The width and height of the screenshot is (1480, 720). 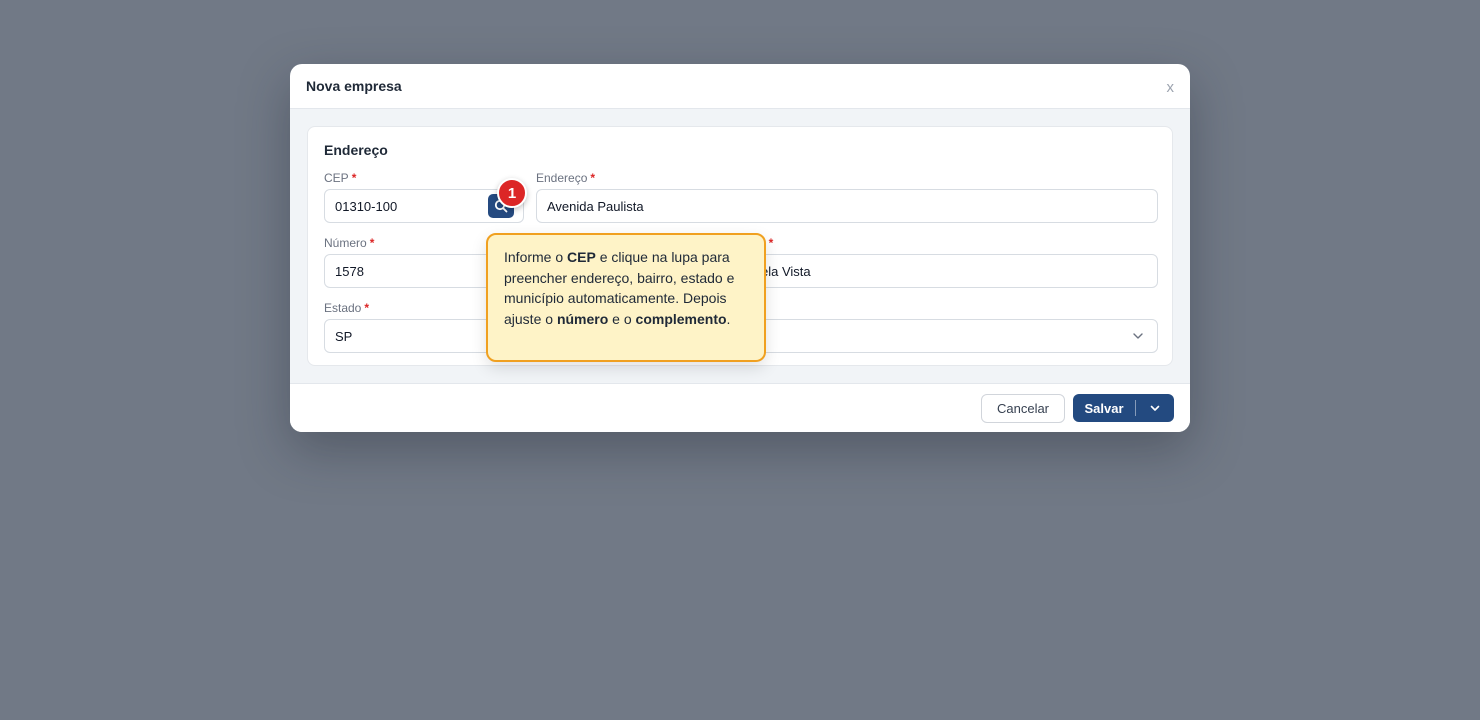 What do you see at coordinates (1104, 408) in the screenshot?
I see `save-button-label: Salvar` at bounding box center [1104, 408].